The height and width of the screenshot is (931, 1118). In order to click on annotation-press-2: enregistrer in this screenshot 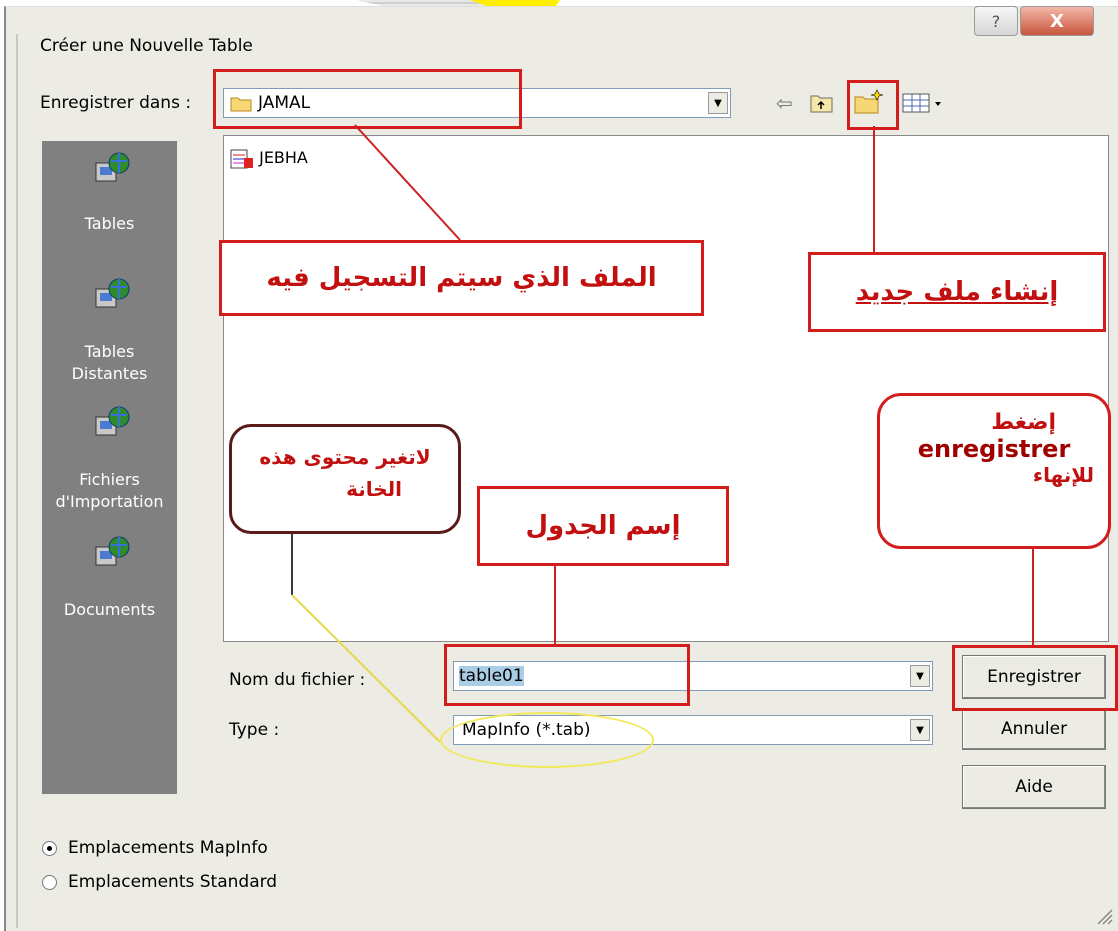, I will do `click(994, 449)`.